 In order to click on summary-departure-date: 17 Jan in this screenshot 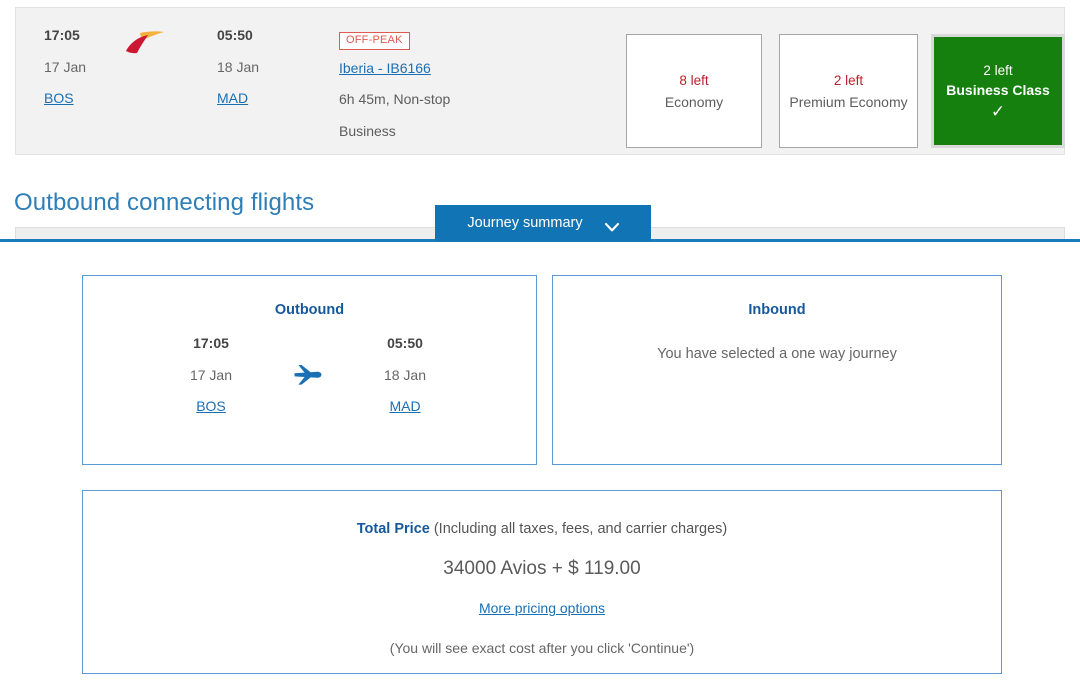, I will do `click(211, 375)`.